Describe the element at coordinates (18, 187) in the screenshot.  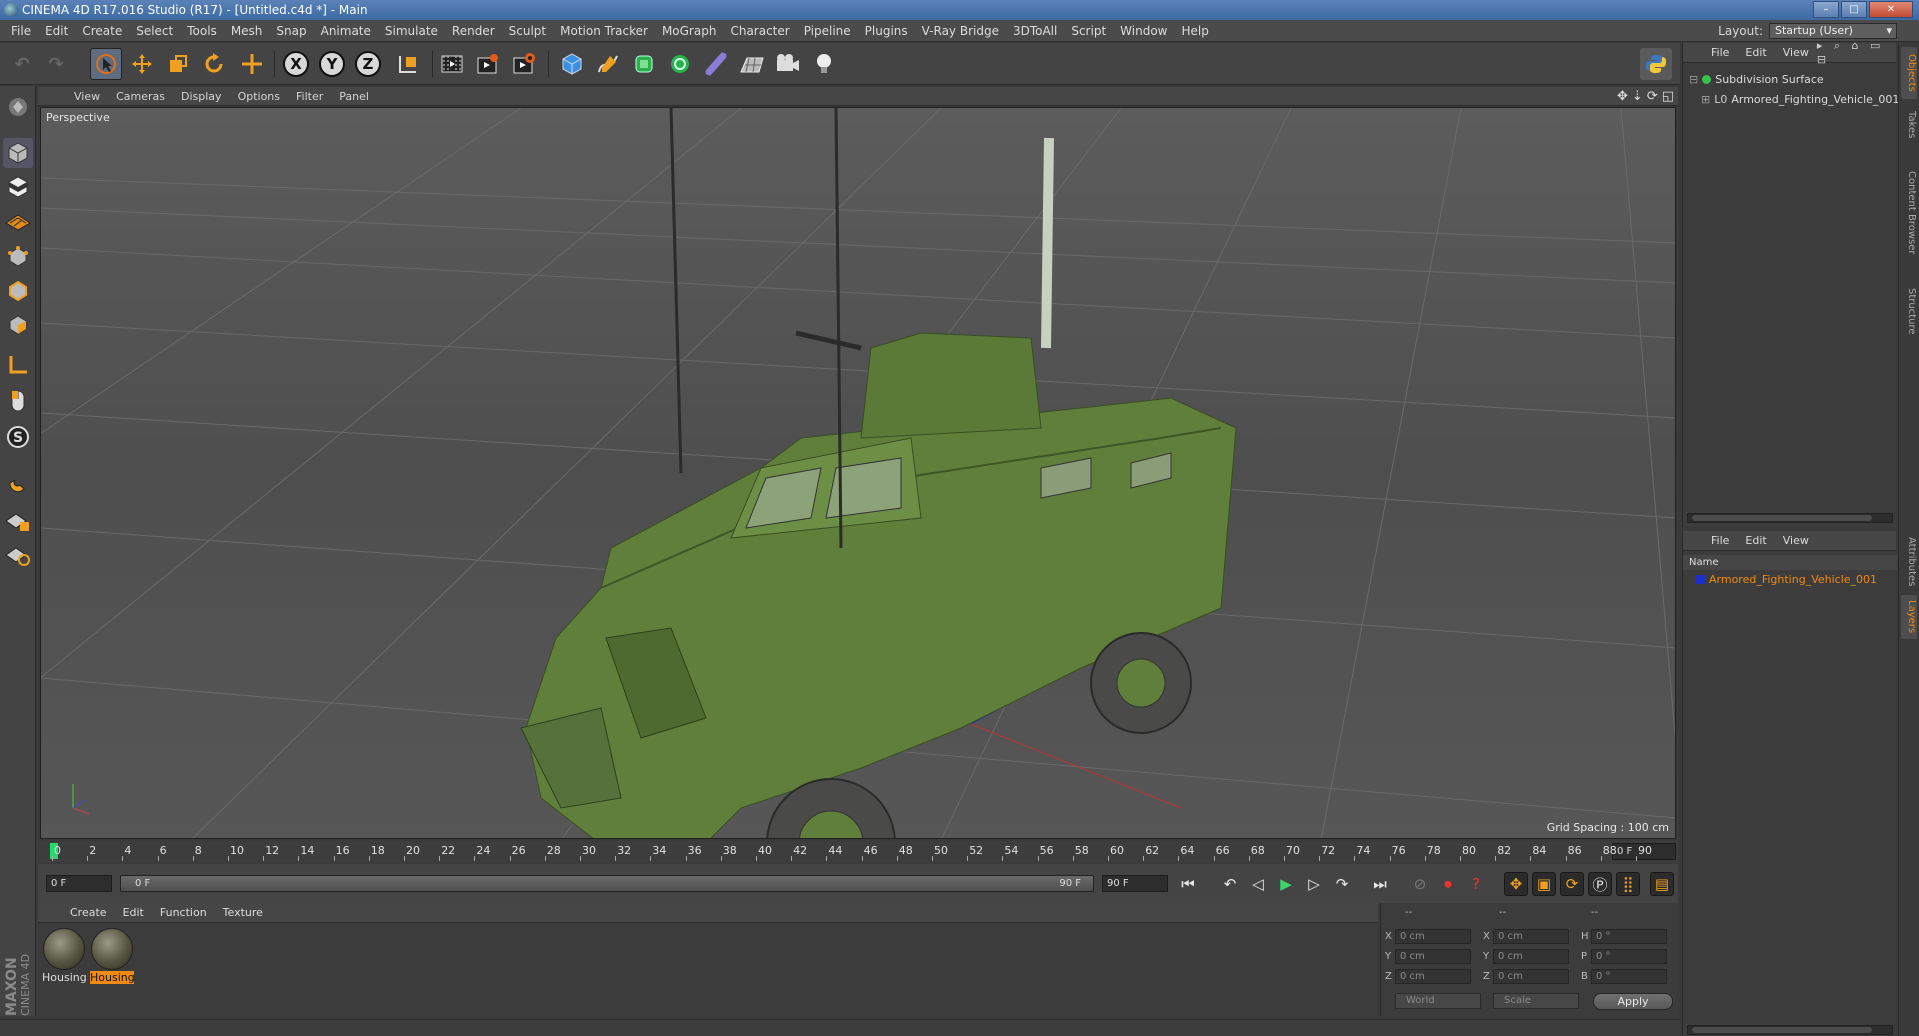
I see `texture-mode-icon` at that location.